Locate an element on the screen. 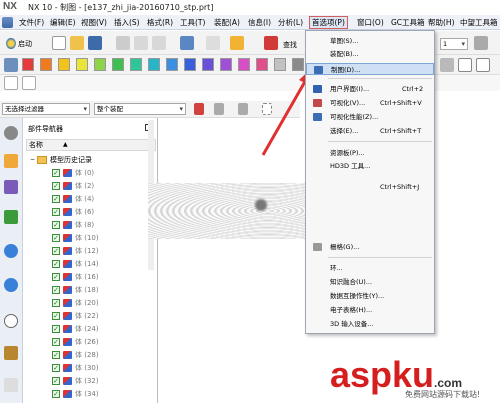  command-finder-label: 查找 is located at coordinates (290, 45).